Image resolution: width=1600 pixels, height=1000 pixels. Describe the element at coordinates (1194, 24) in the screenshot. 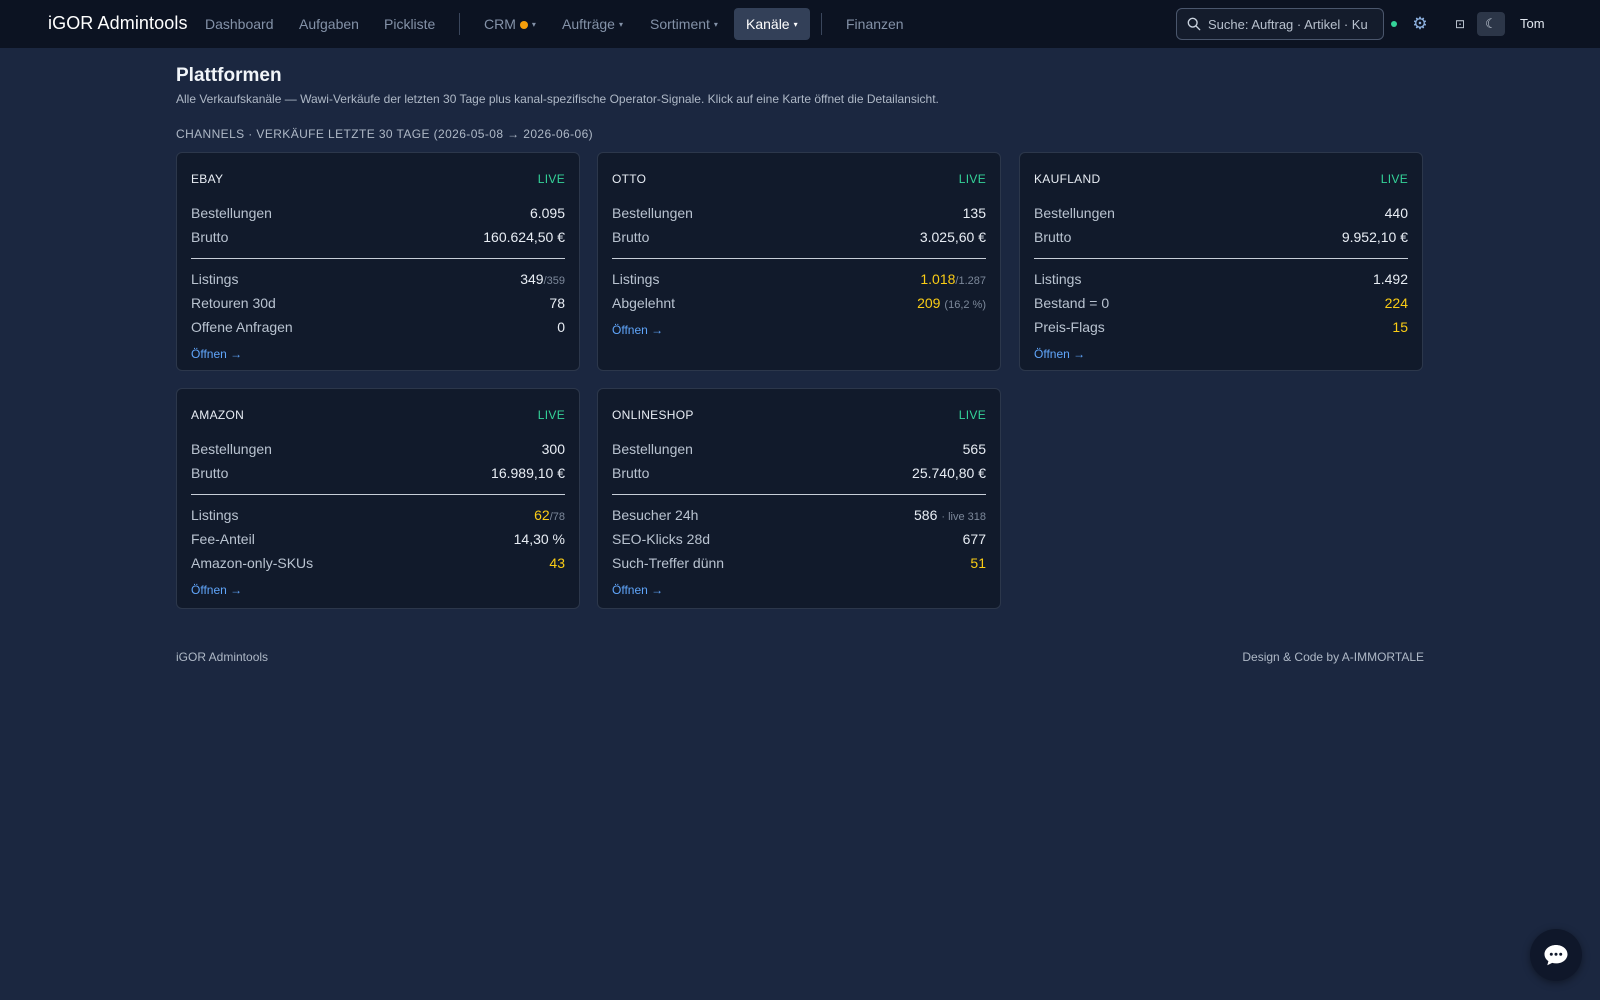

I see `search-icon` at that location.